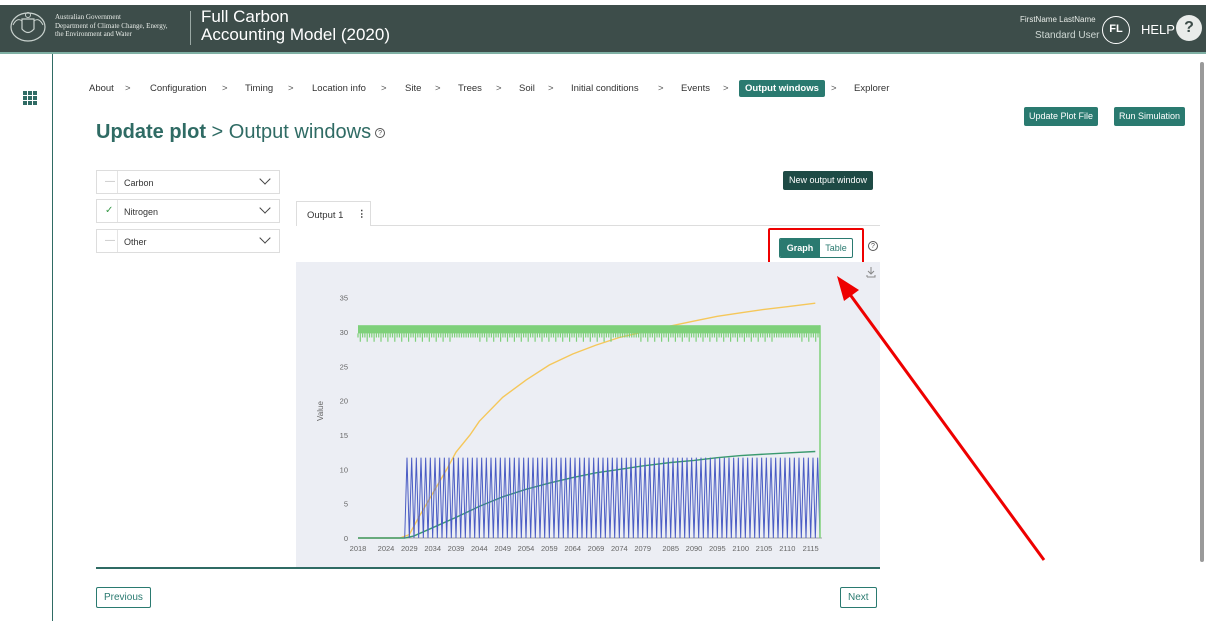 This screenshot has width=1206, height=621. What do you see at coordinates (1202, 312) in the screenshot?
I see `scrollbar` at bounding box center [1202, 312].